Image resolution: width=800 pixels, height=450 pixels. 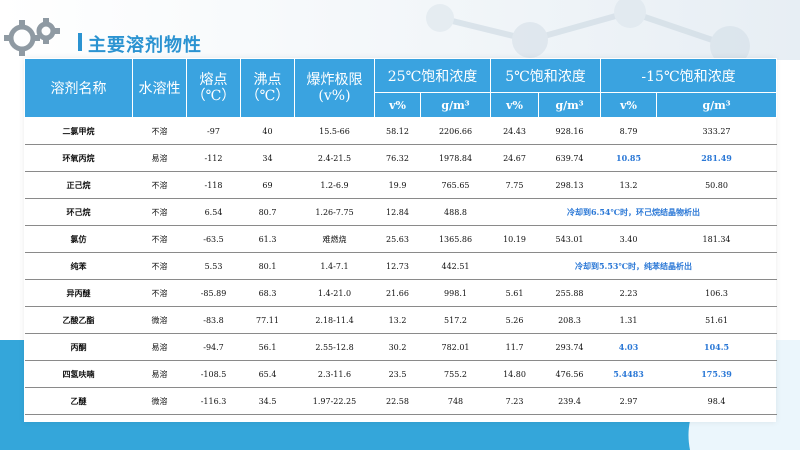 I want to click on cell-v5: 5.26, so click(x=514, y=320).